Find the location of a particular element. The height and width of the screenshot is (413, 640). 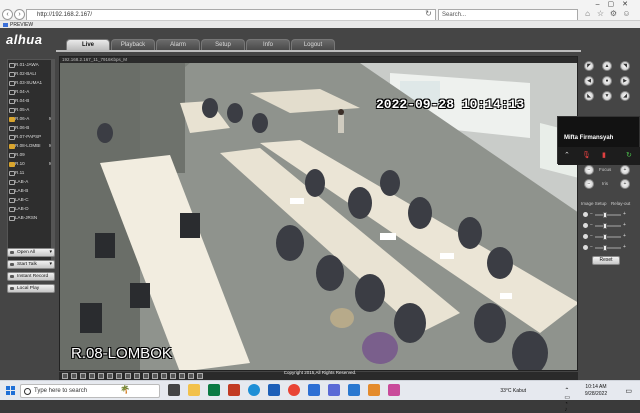

channel-label: R.03-SUMA1 is located at coordinates (29, 82).